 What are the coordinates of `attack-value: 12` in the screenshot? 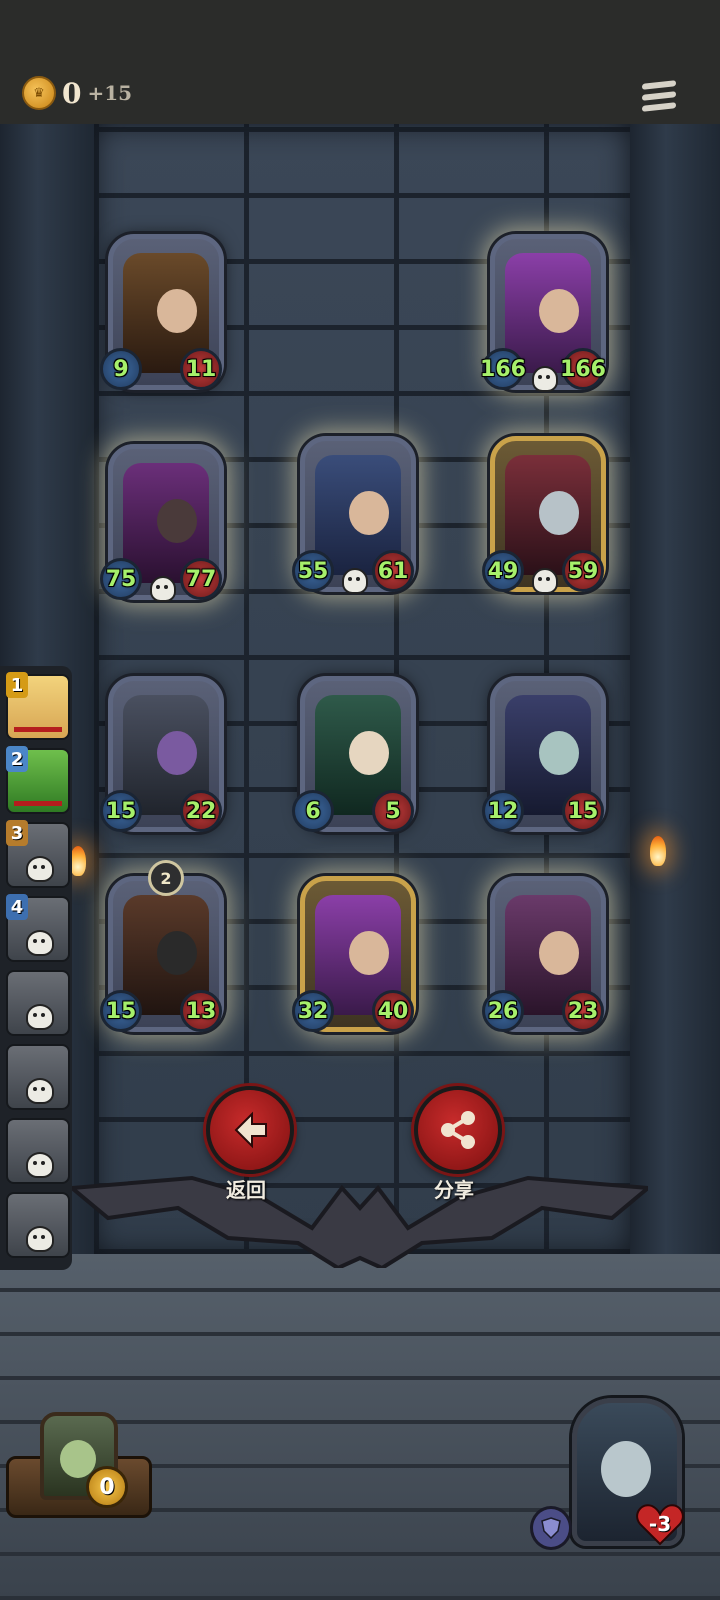 It's located at (503, 811).